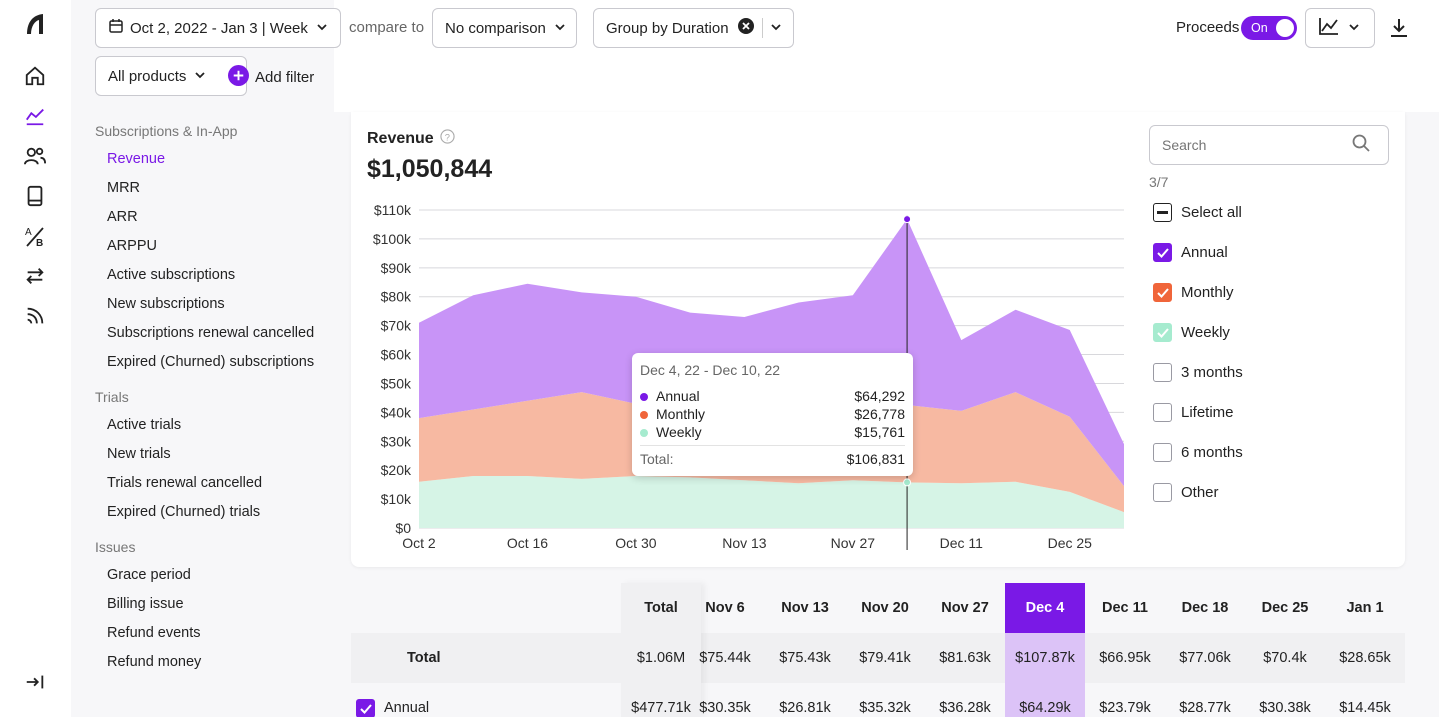 The width and height of the screenshot is (1439, 717). Describe the element at coordinates (1159, 182) in the screenshot. I see `legend-count: 3/7` at that location.